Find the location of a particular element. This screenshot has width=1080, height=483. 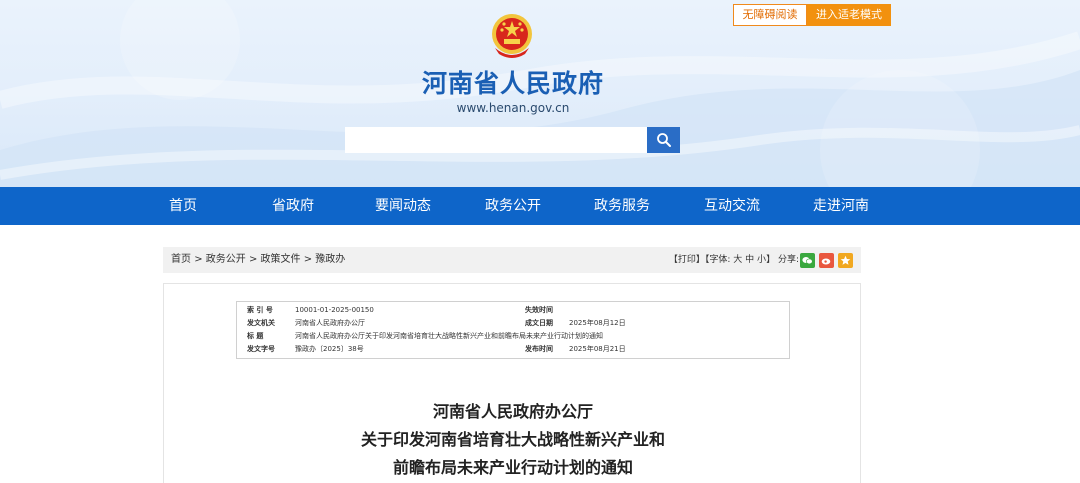

breadcrumb-home: 首页 is located at coordinates (181, 259).